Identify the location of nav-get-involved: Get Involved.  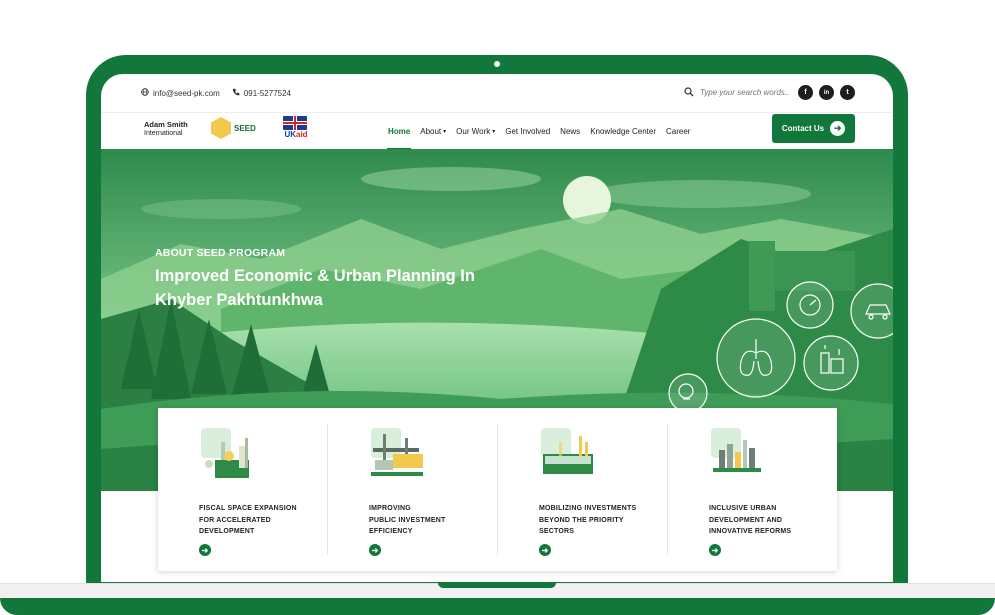
(527, 131).